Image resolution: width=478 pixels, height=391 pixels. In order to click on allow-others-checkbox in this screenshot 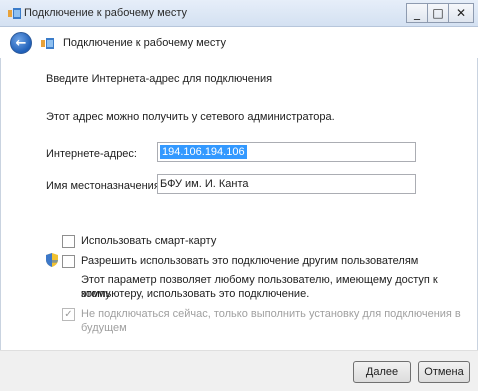, I will do `click(68, 261)`.